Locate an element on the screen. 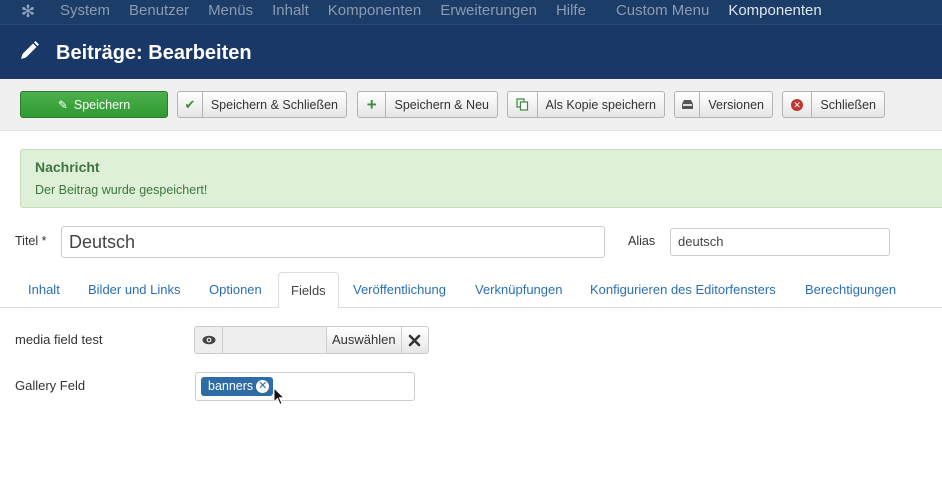 The width and height of the screenshot is (942, 502). media-field-label: media field test is located at coordinates (59, 339).